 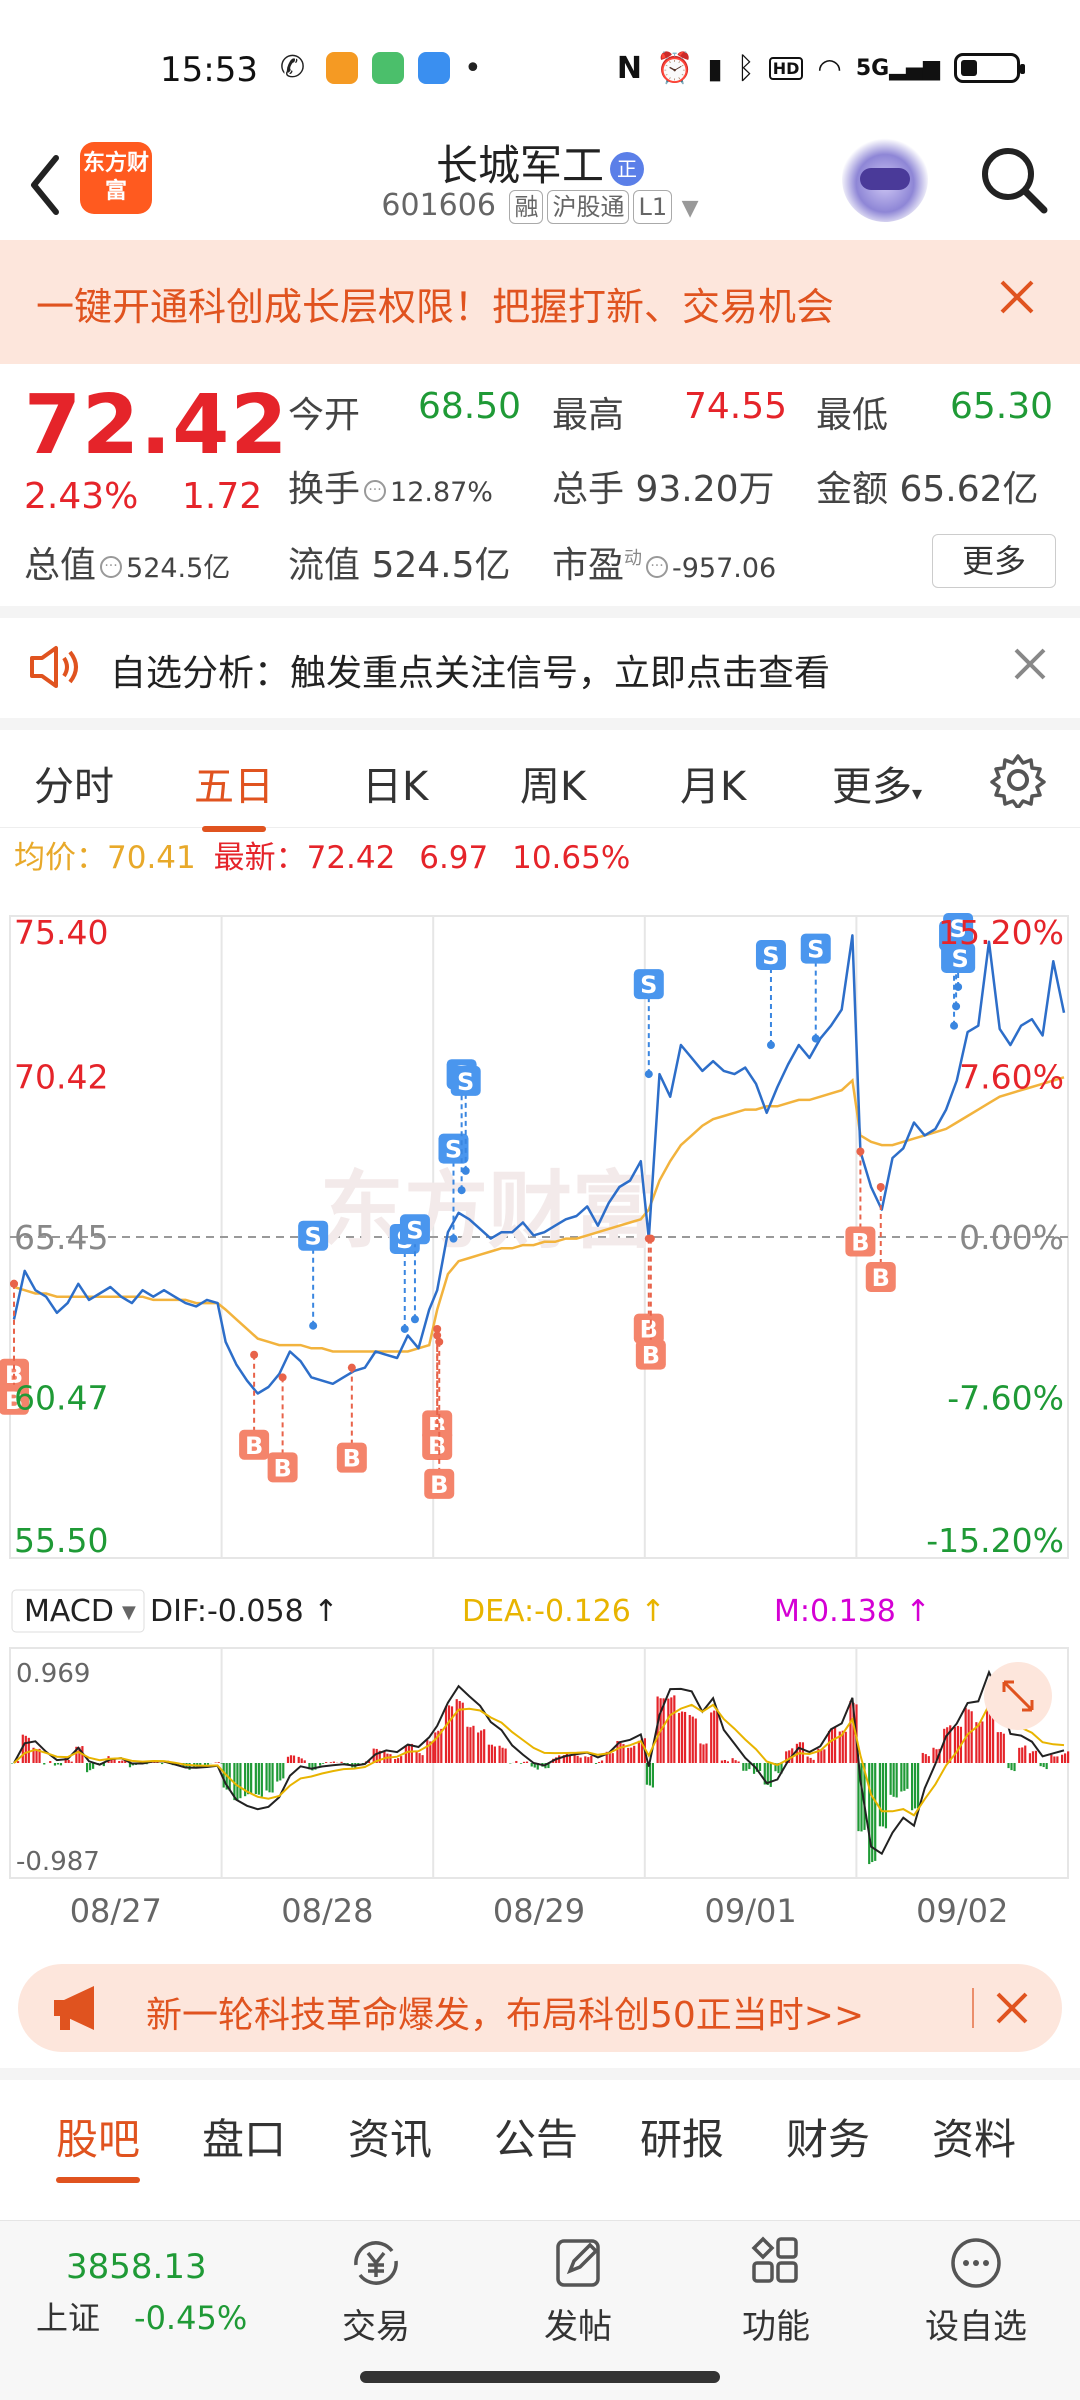 I want to click on trade-yen-icon, so click(x=376, y=2263).